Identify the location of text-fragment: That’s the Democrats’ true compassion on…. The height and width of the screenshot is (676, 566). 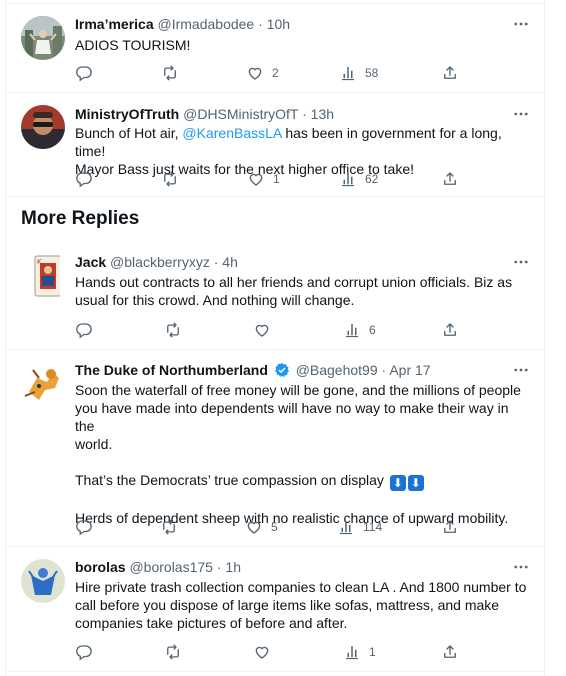
(229, 480).